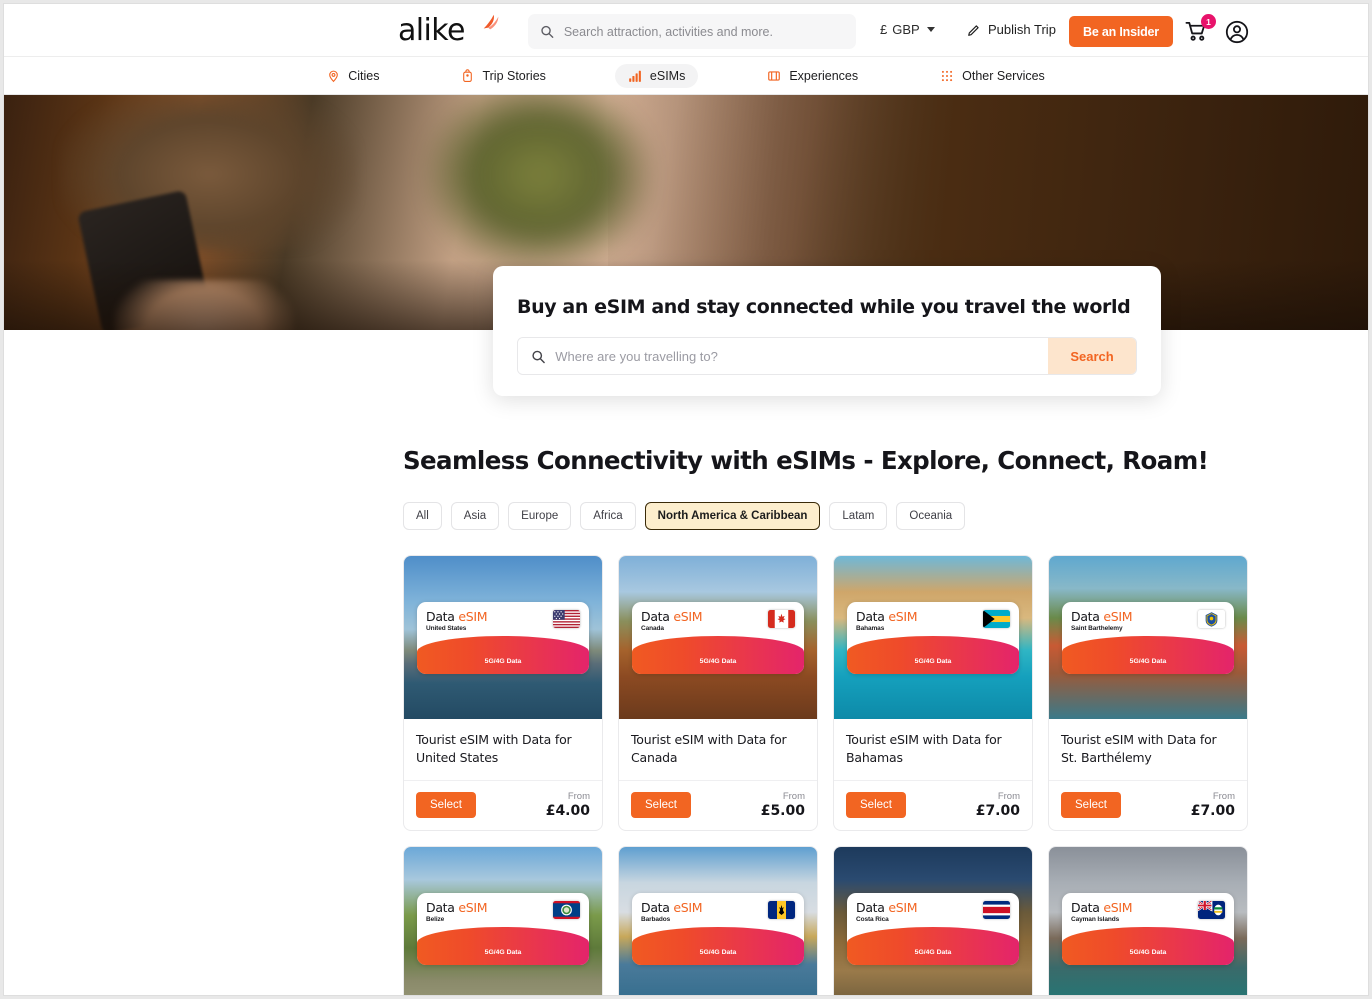 The image size is (1372, 999). What do you see at coordinates (718, 805) in the screenshot?
I see `product-footer: Select From £5.00` at bounding box center [718, 805].